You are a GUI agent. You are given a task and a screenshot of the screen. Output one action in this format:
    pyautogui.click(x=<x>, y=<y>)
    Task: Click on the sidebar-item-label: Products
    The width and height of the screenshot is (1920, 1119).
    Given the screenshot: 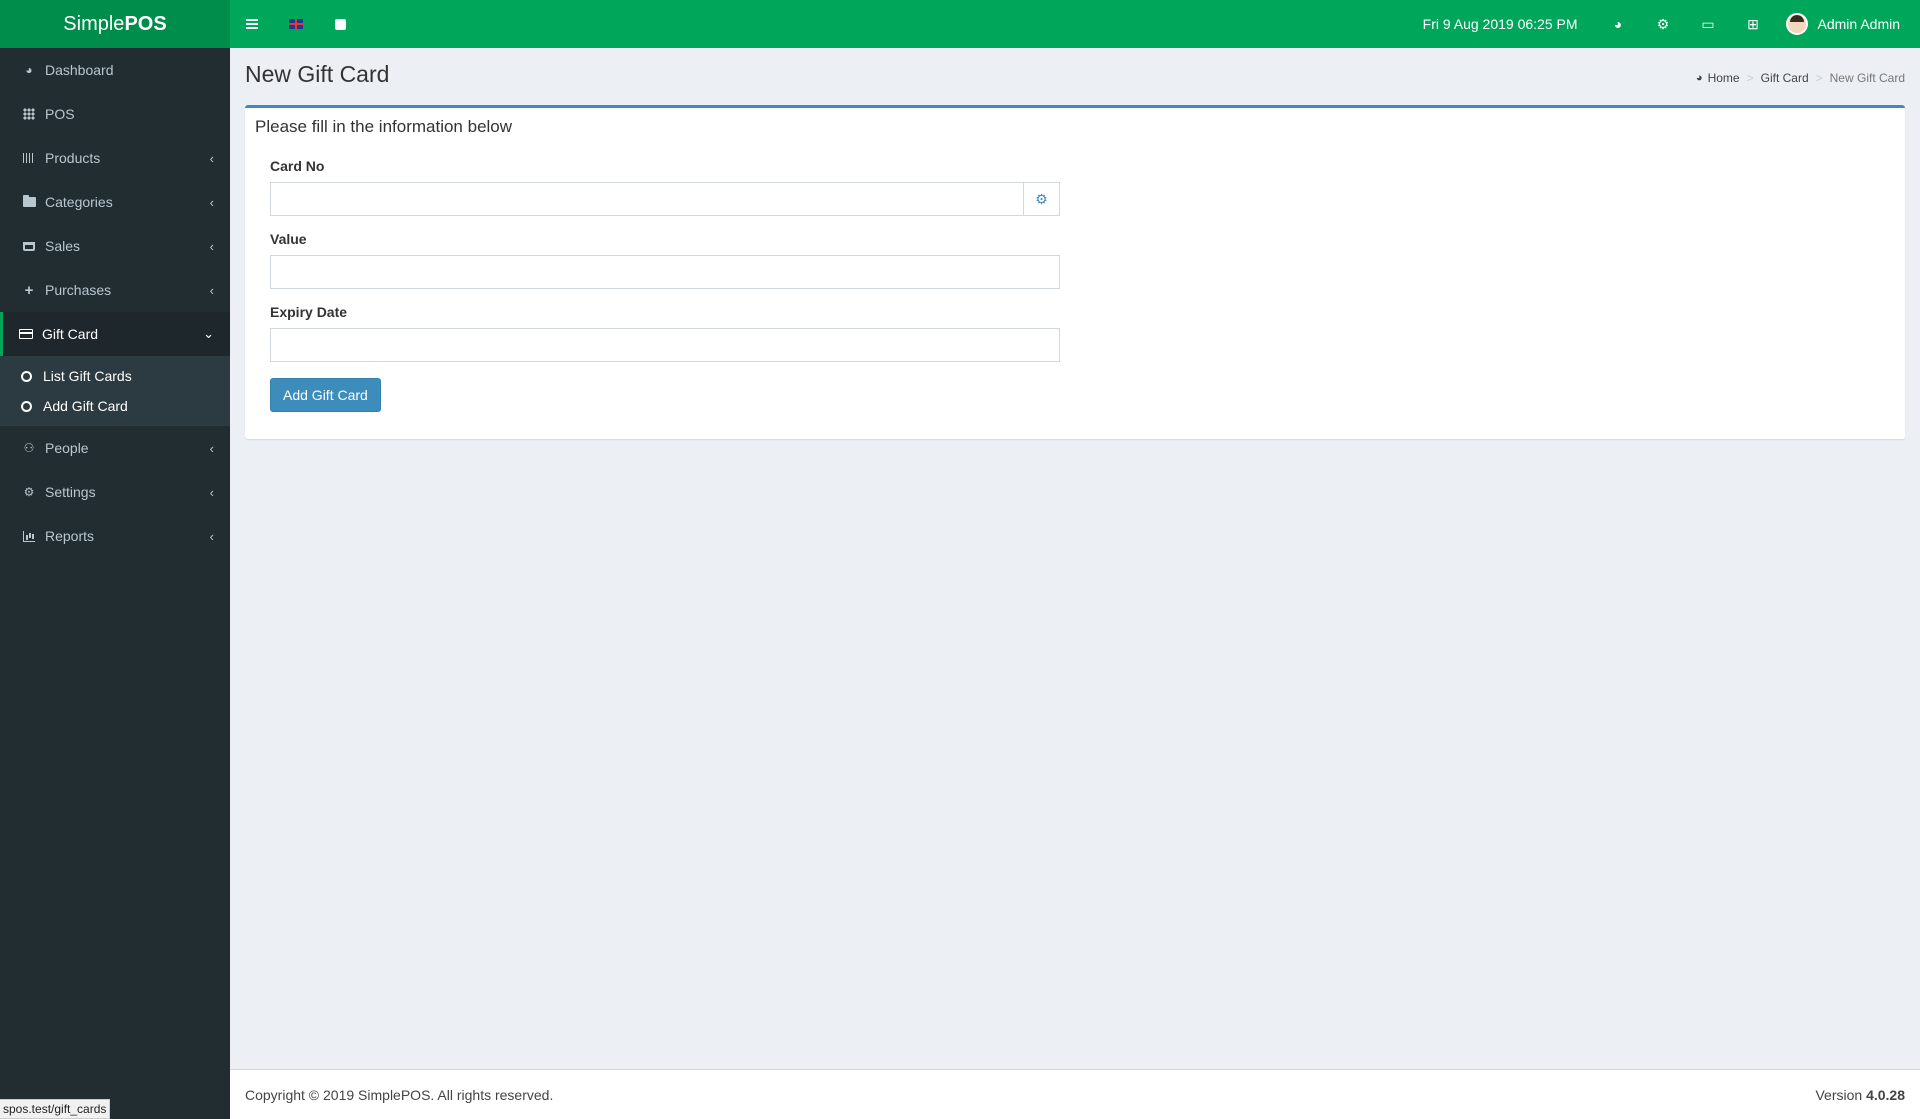 What is the action you would take?
    pyautogui.click(x=73, y=158)
    